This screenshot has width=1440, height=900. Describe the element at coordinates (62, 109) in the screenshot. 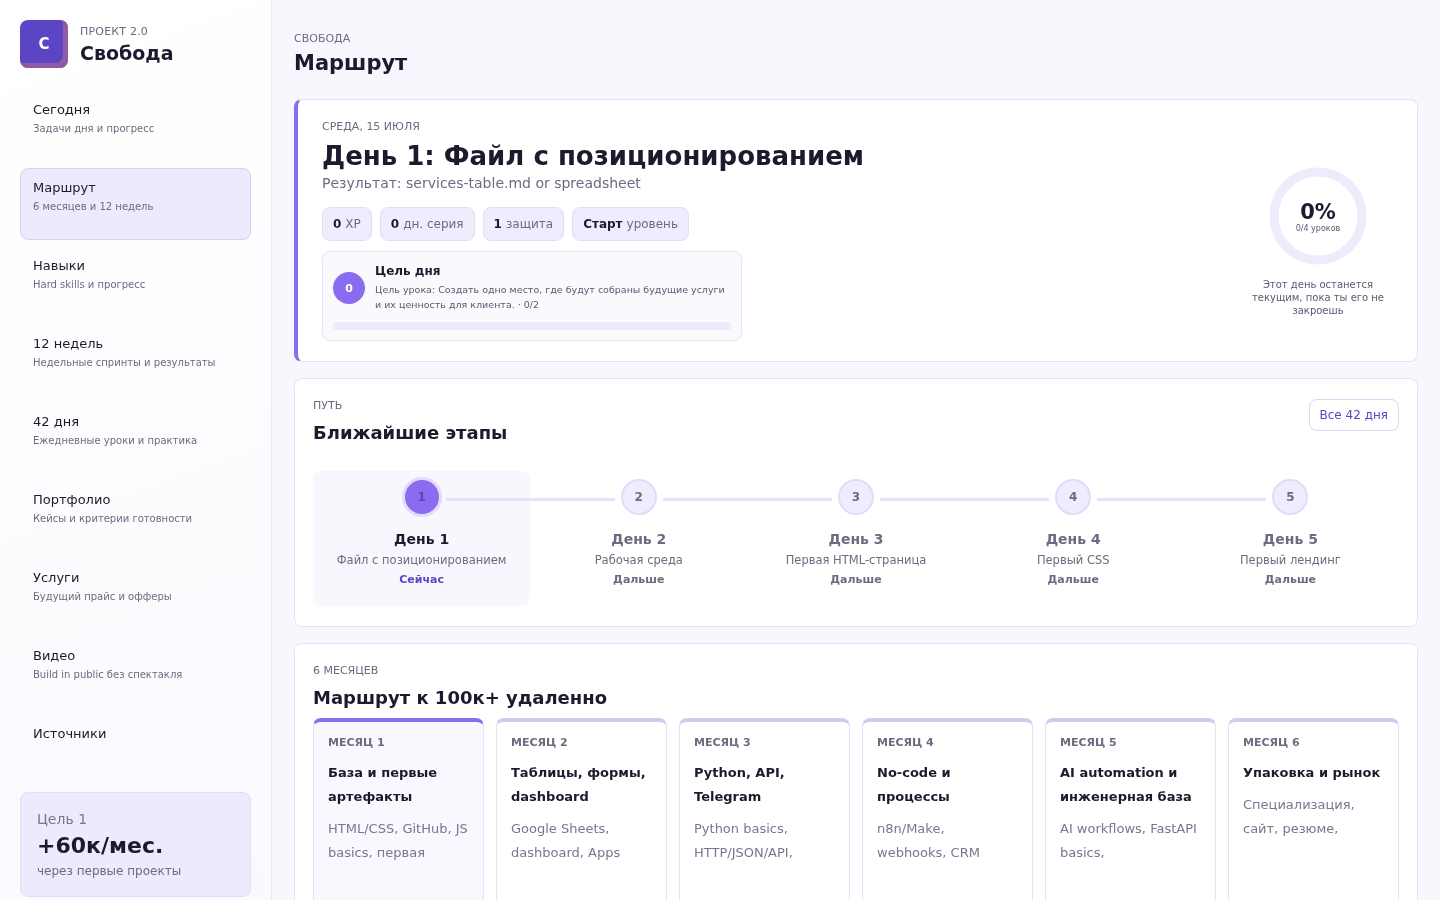

I see `nav-label: Сегодня` at that location.